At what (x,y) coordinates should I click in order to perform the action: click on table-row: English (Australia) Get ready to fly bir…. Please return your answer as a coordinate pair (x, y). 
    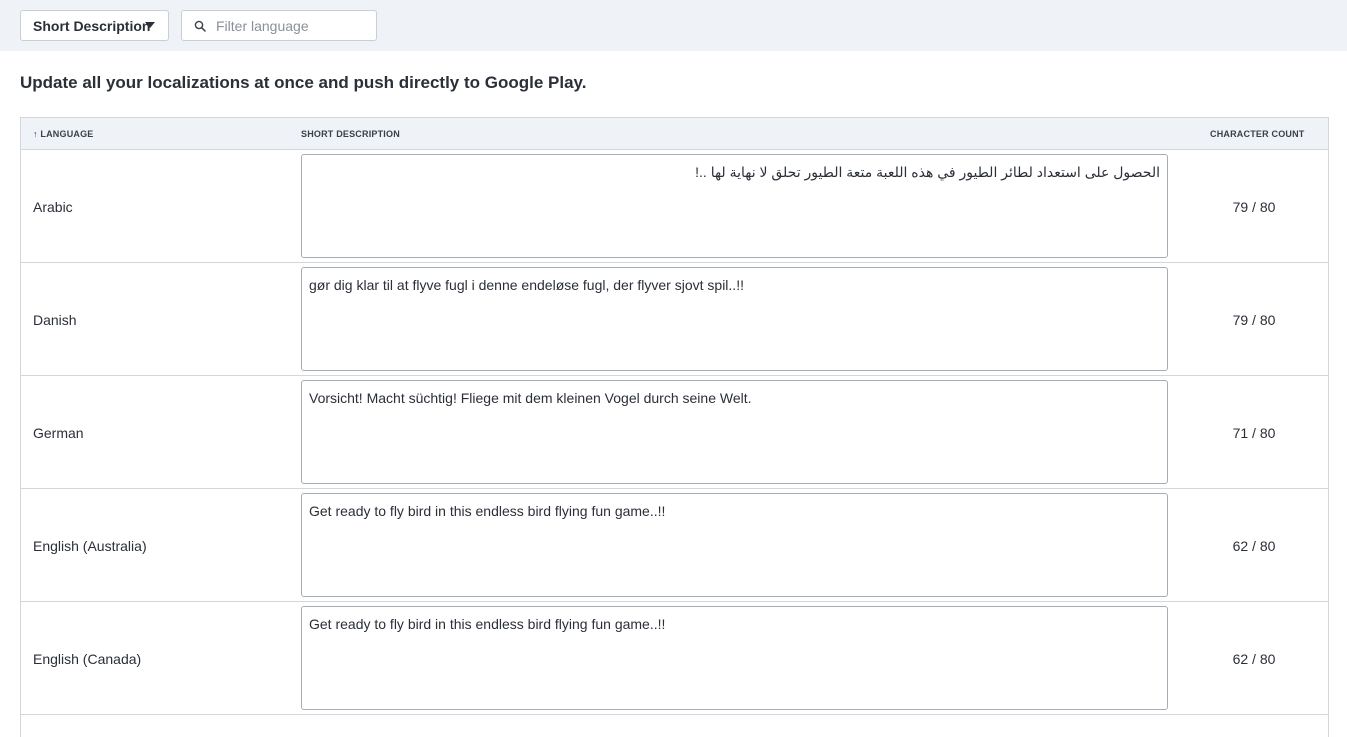
    Looking at the image, I should click on (674, 545).